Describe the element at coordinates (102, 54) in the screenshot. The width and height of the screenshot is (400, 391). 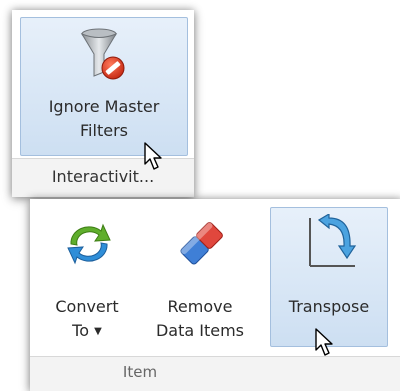
I see `funnel-no-entry-icon` at that location.